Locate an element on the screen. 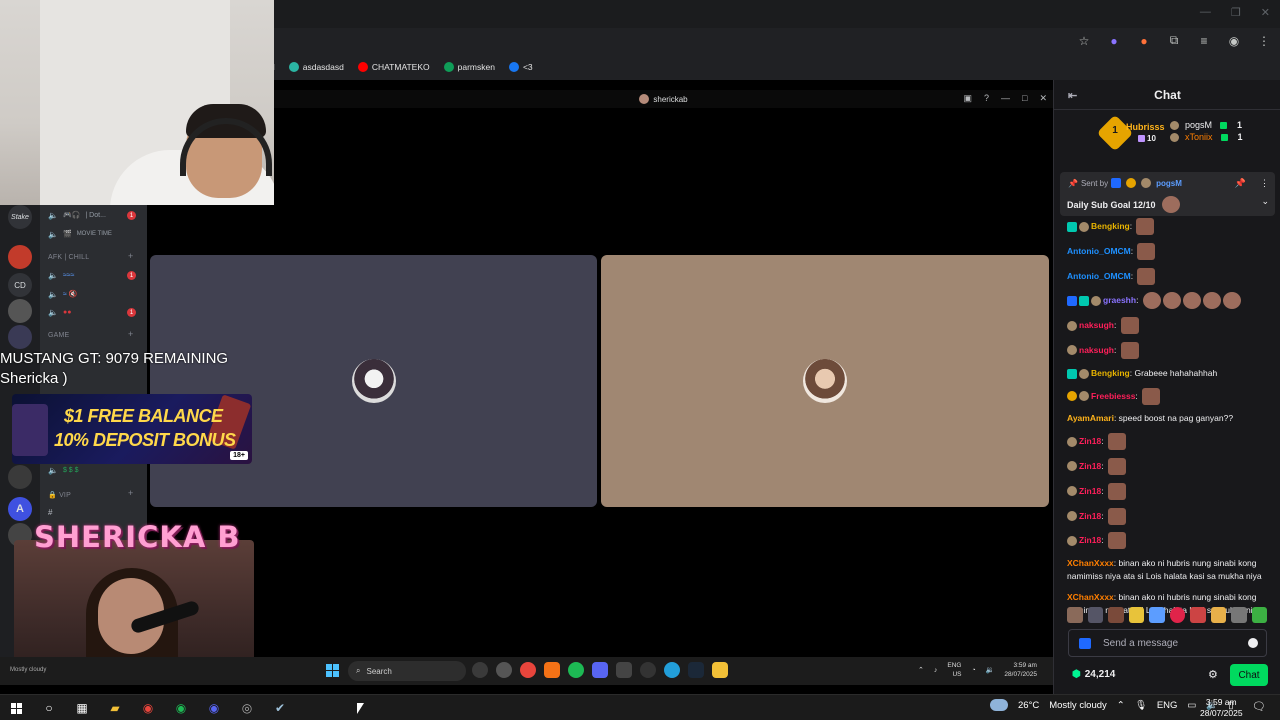 The image size is (1280, 720). chat-username: naksugh is located at coordinates (1096, 350).